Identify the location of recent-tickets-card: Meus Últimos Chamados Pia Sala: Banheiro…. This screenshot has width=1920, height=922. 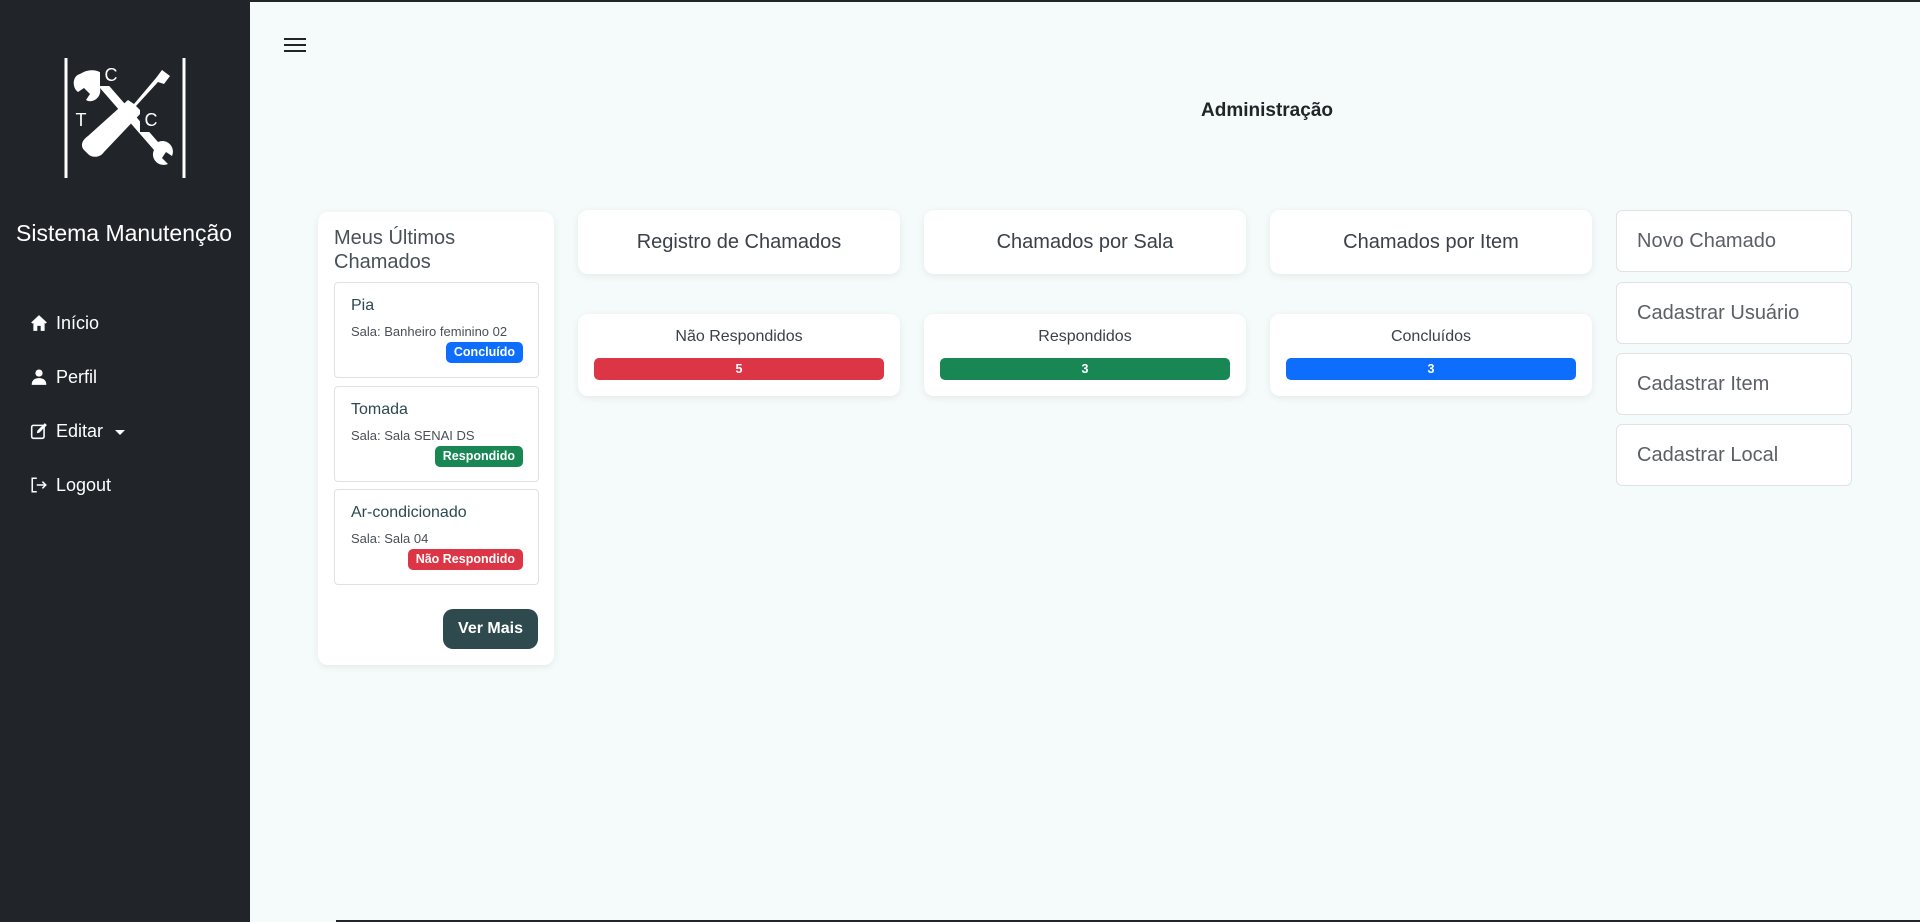
(436, 438).